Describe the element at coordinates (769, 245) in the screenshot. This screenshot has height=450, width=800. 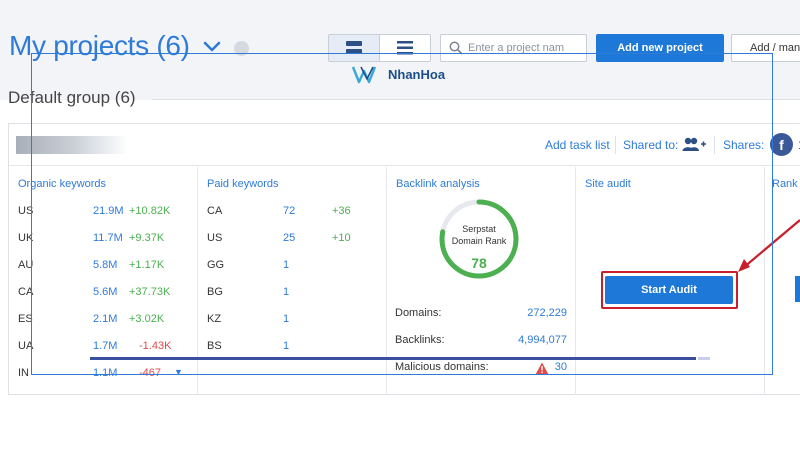
I see `pointer-arrow-icon` at that location.